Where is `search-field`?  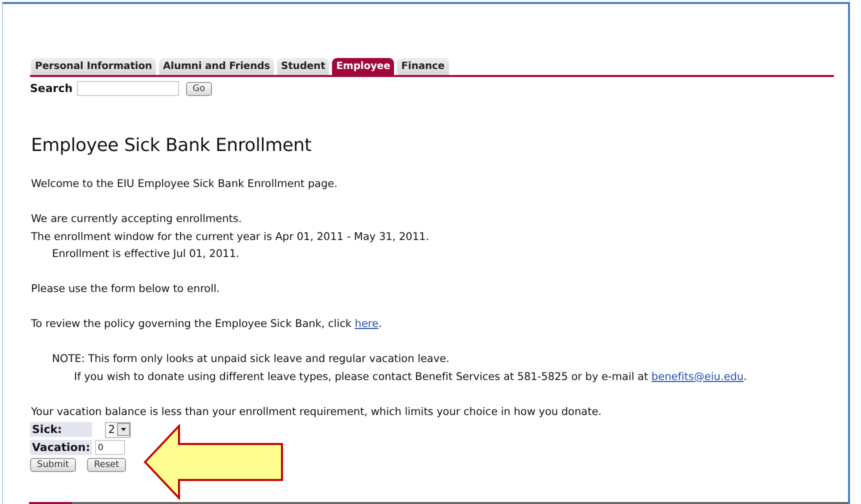
search-field is located at coordinates (127, 88).